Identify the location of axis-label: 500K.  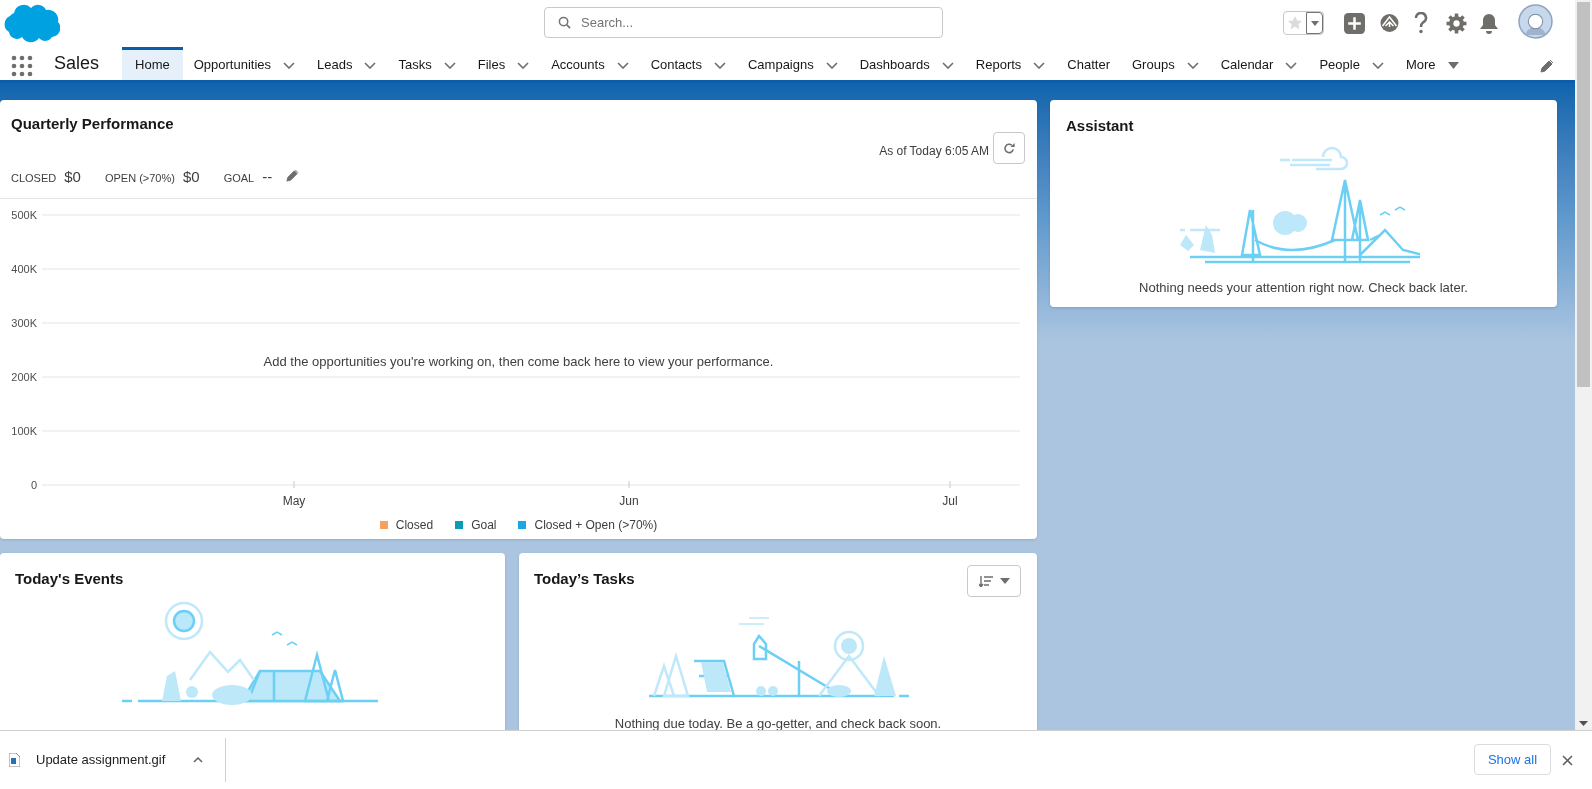
(24, 215).